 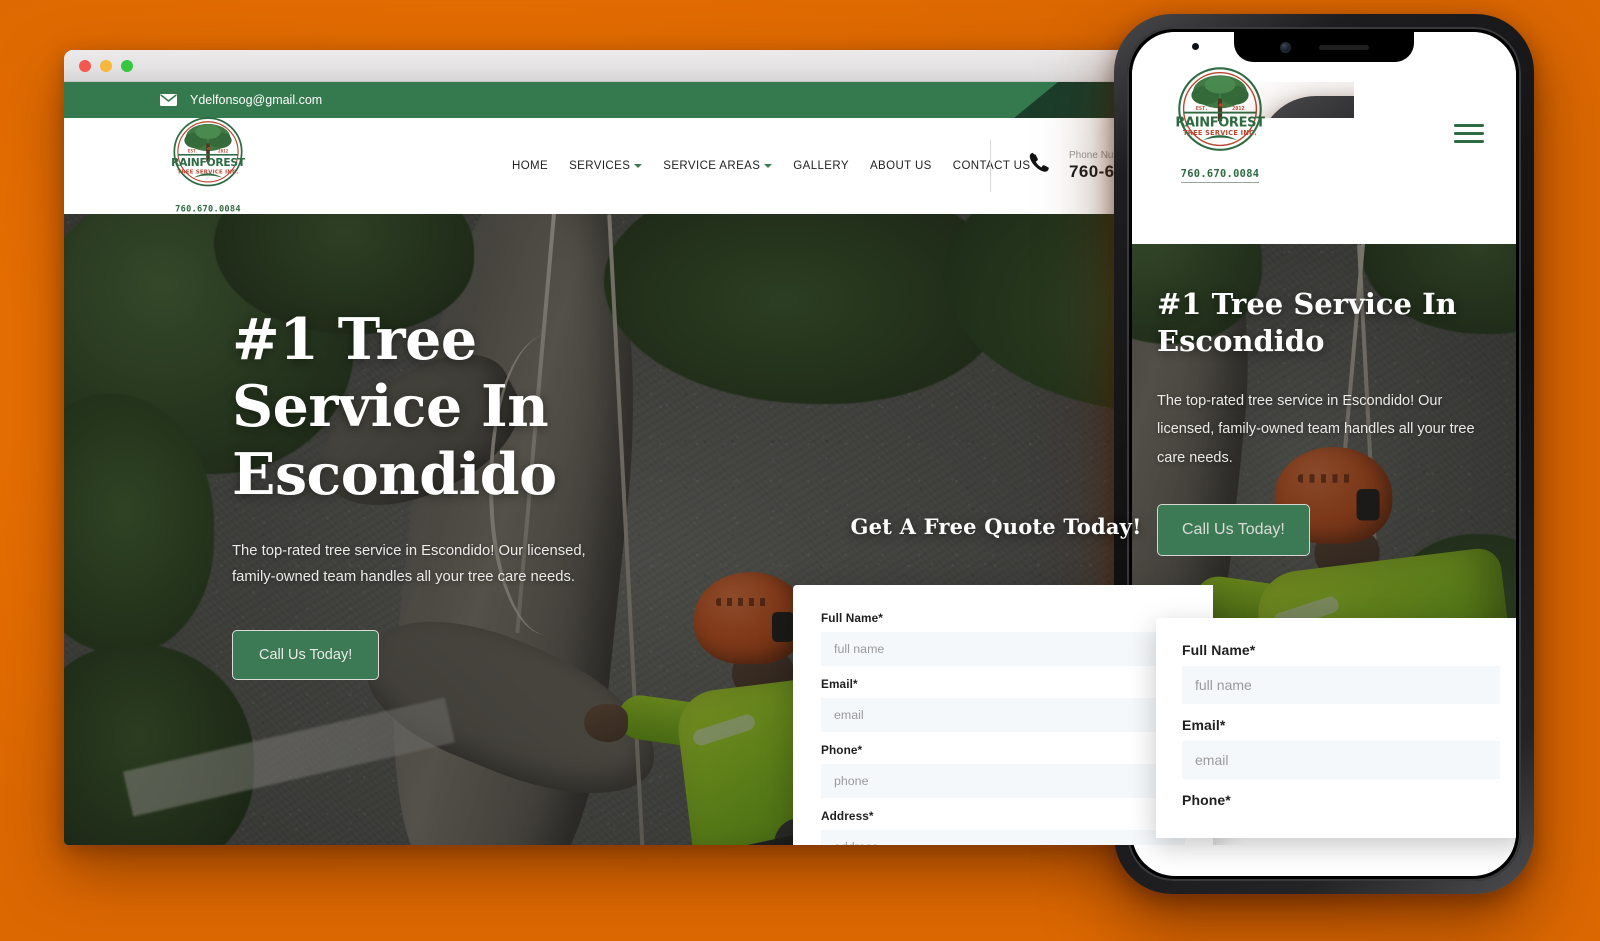 What do you see at coordinates (1336, 728) in the screenshot?
I see `mobile-quote-form-card: Full Name* Email* Phone*` at bounding box center [1336, 728].